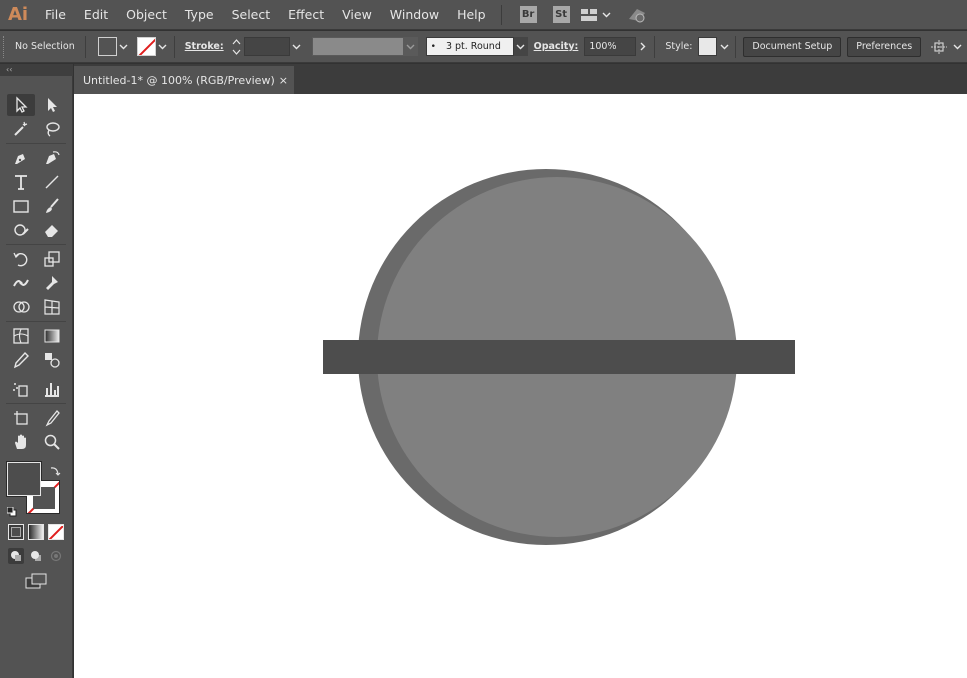 This screenshot has width=967, height=678. What do you see at coordinates (56, 556) in the screenshot?
I see `draw-inside-icon` at bounding box center [56, 556].